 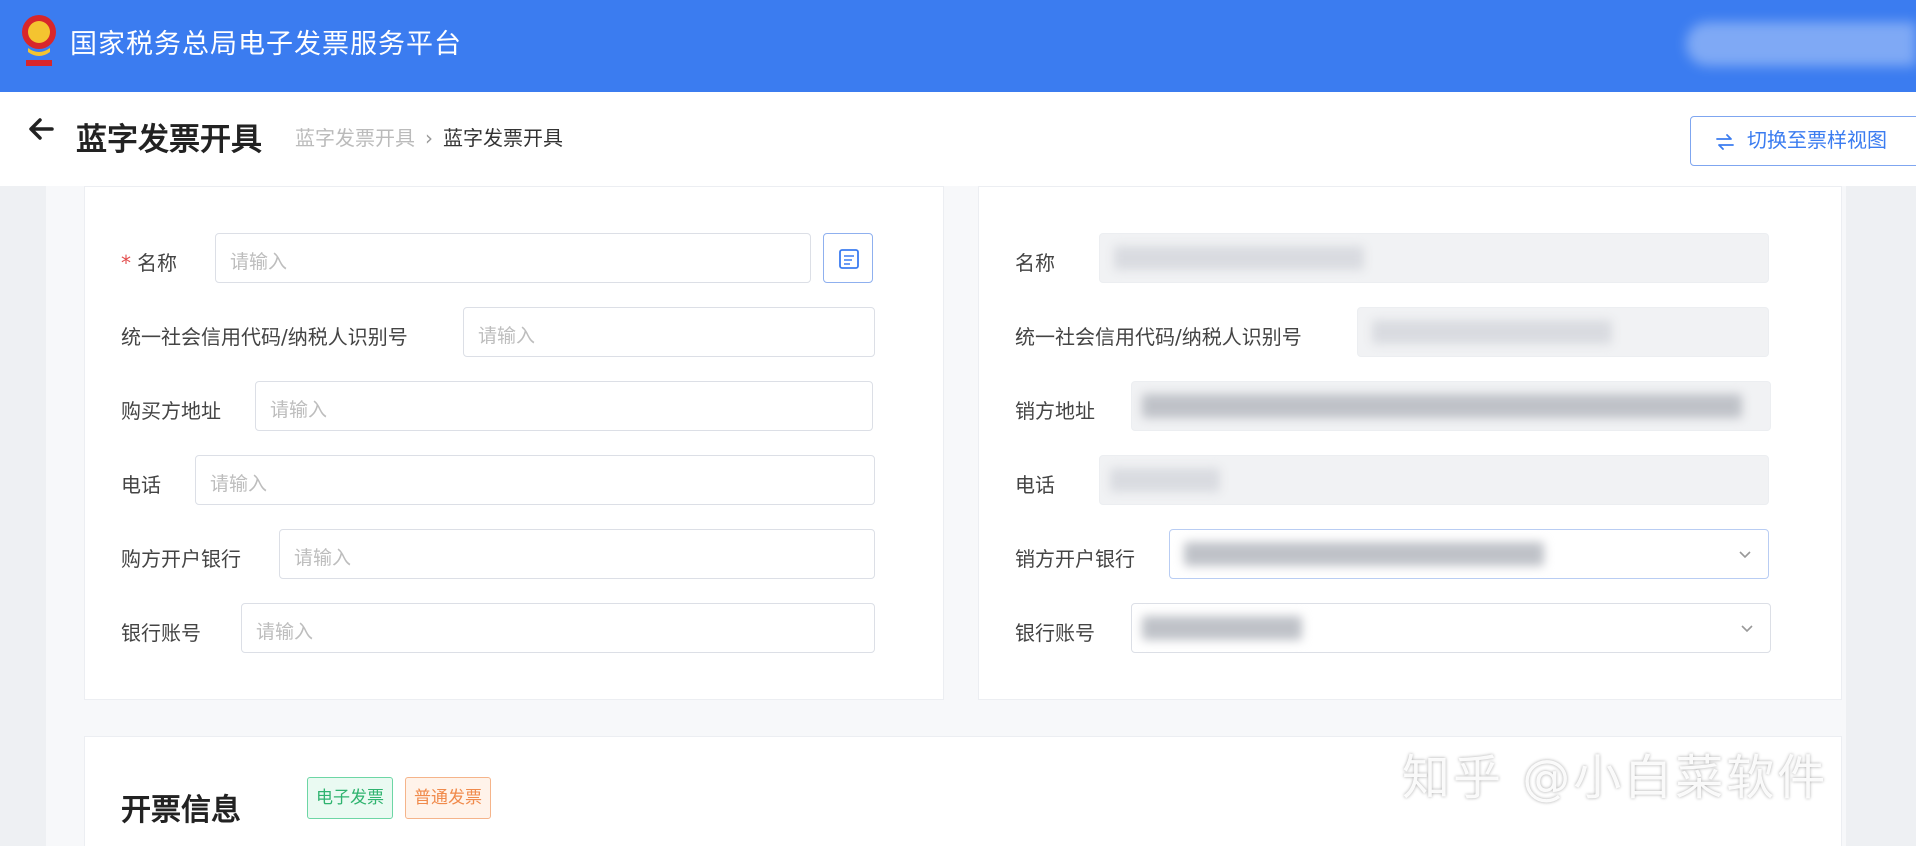 What do you see at coordinates (1615, 778) in the screenshot?
I see `watermark: 知乎 @小白菜软件` at bounding box center [1615, 778].